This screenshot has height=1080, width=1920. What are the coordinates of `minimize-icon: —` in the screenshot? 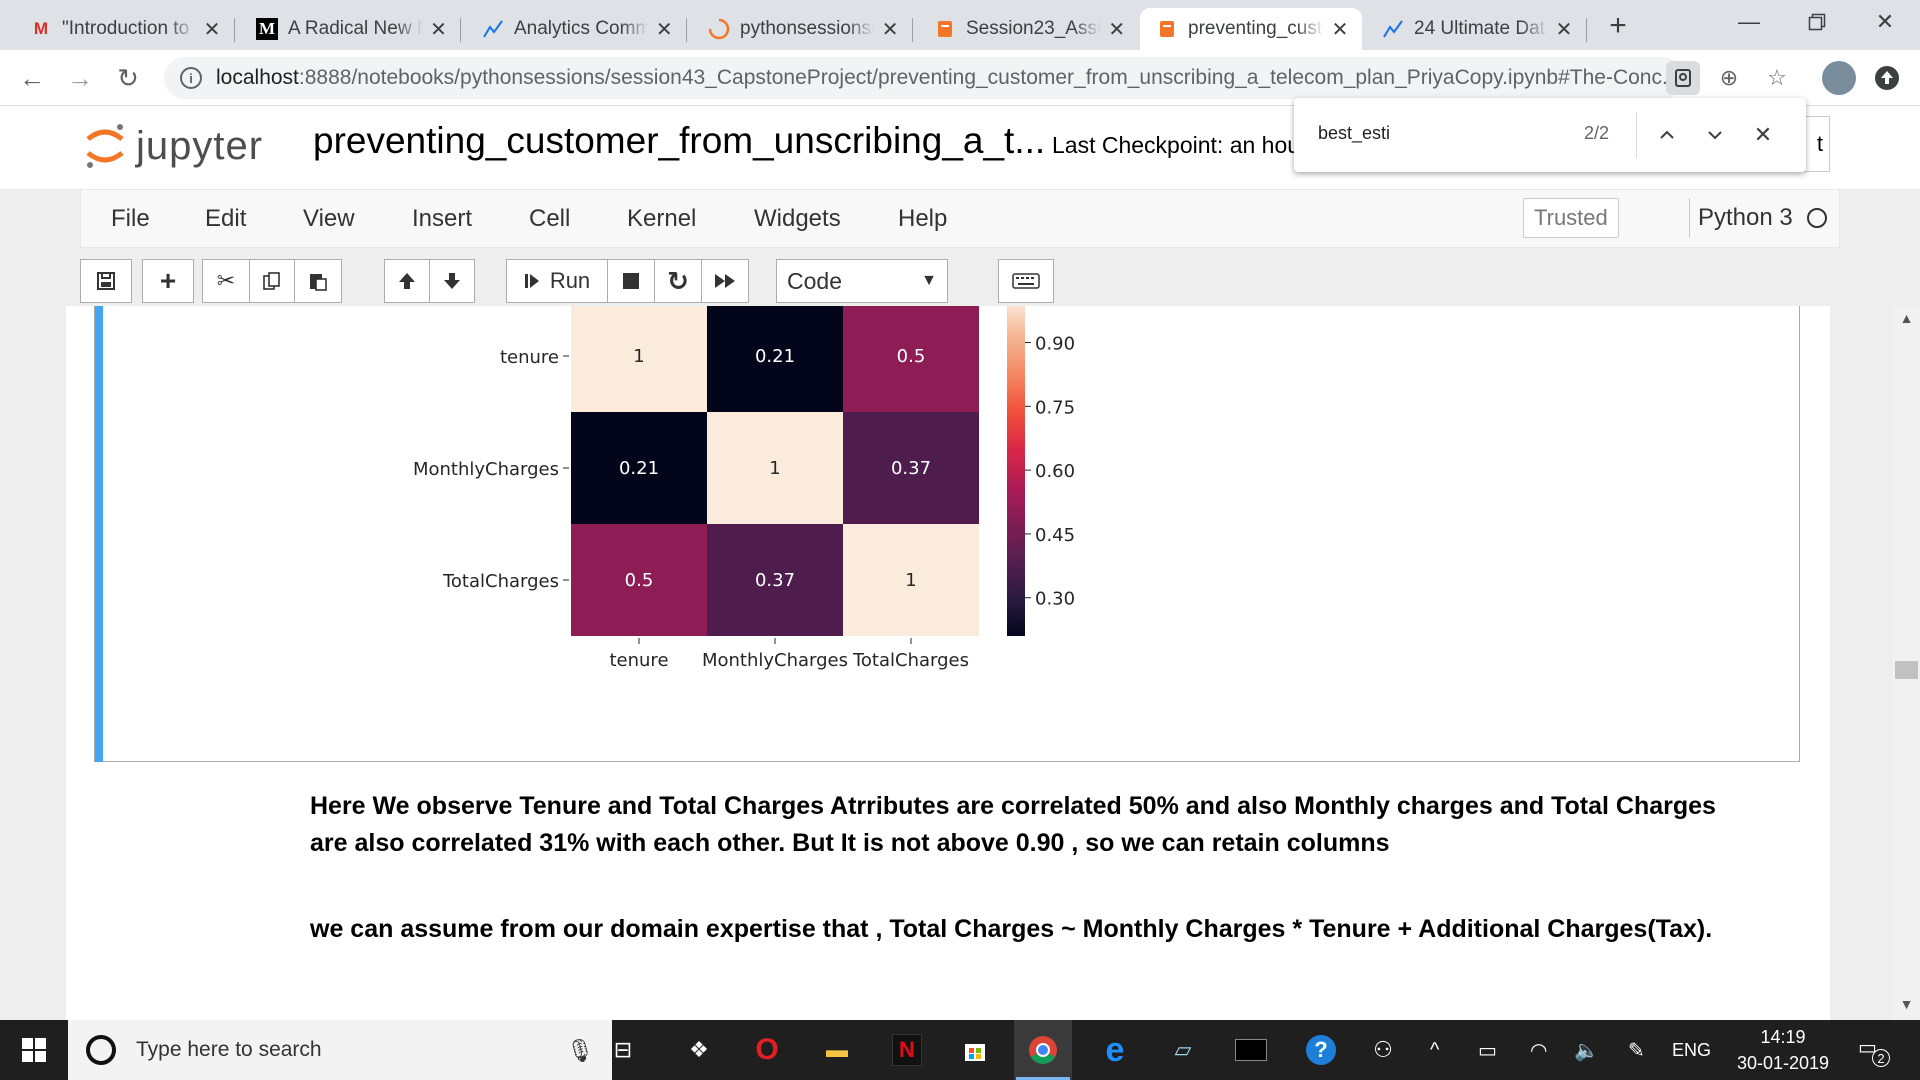 It's located at (1749, 22).